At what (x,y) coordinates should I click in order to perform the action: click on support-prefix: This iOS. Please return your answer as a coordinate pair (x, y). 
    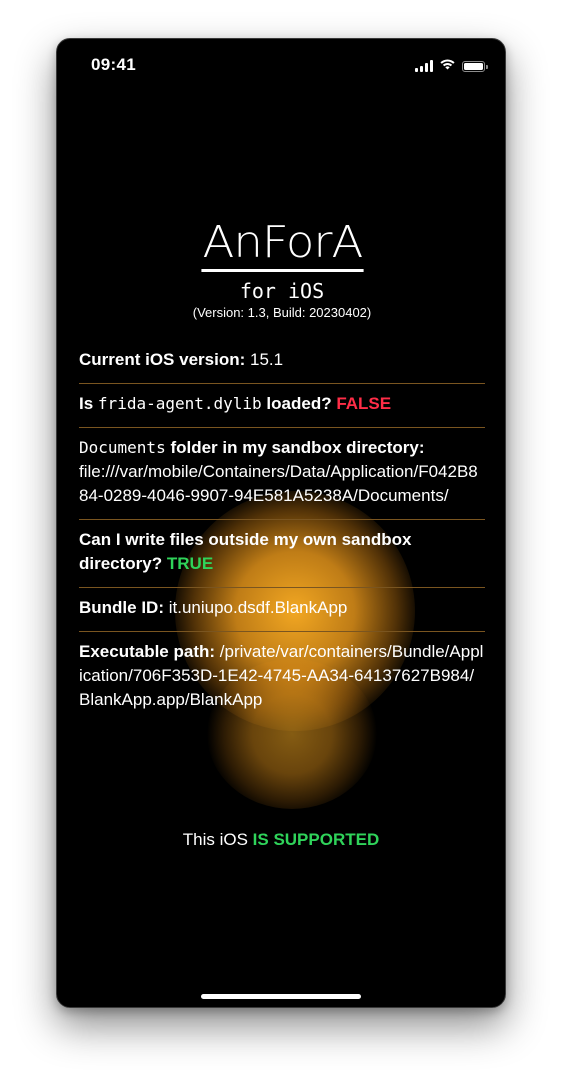
    Looking at the image, I should click on (215, 839).